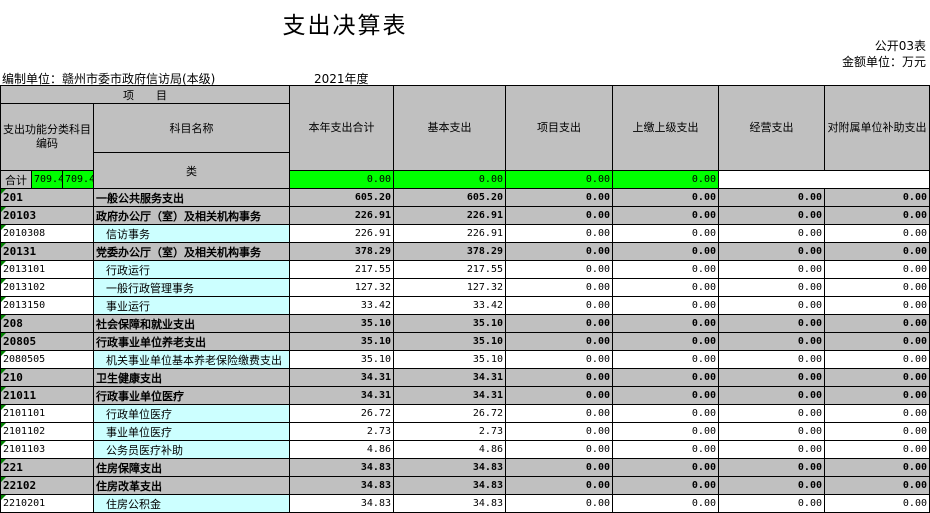  I want to click on row-value-col-2: 217.55, so click(449, 269).